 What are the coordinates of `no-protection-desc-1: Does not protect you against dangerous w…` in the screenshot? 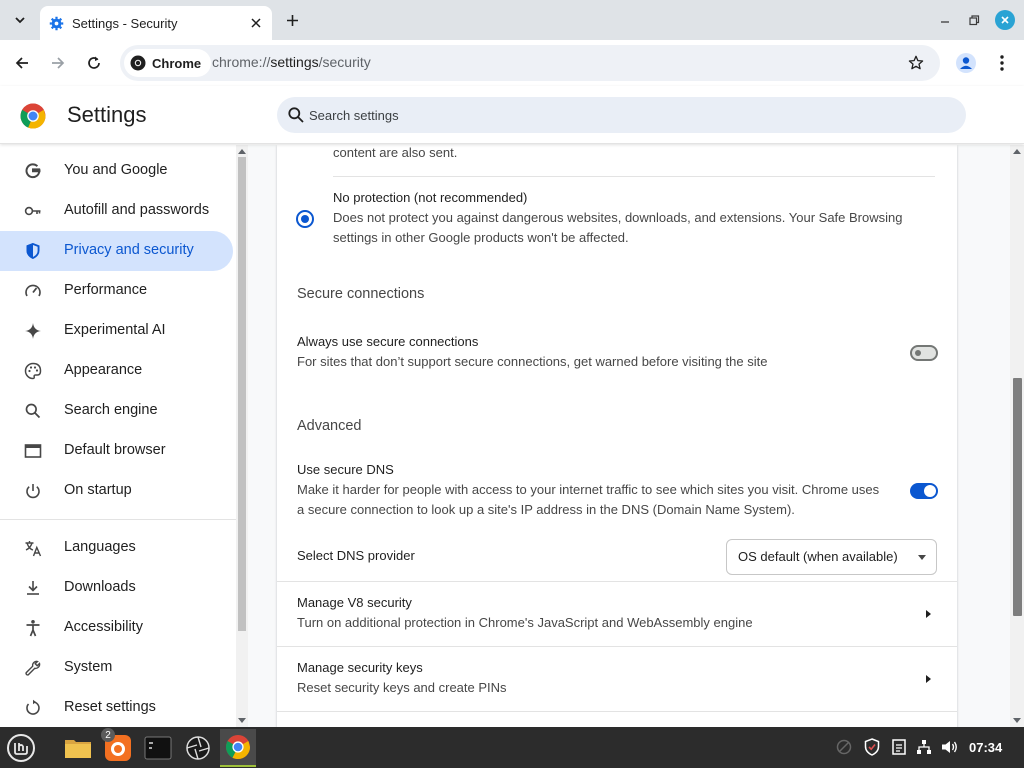 It's located at (618, 217).